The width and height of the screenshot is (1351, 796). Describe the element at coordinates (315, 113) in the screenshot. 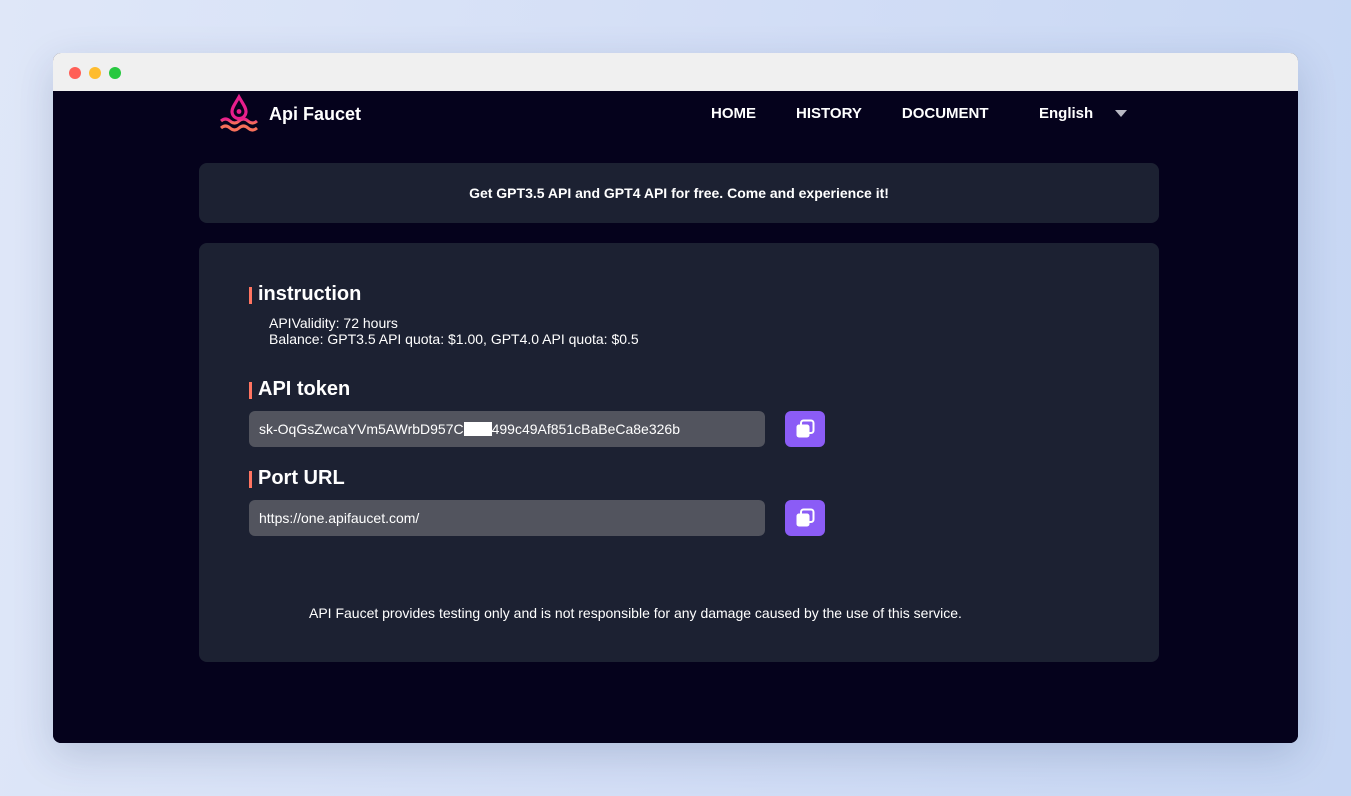

I see `brand-name: Api Faucet` at that location.